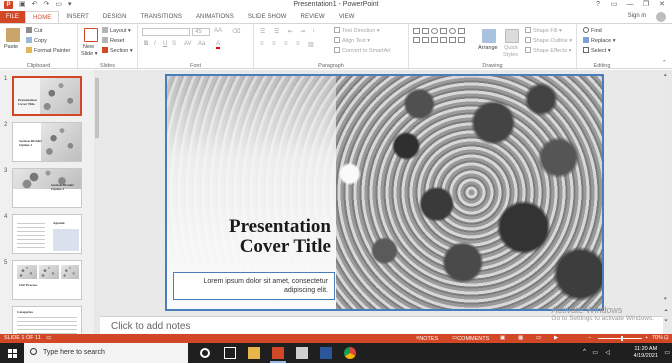  I want to click on fit-slide-icon: ⊡, so click(666, 338).